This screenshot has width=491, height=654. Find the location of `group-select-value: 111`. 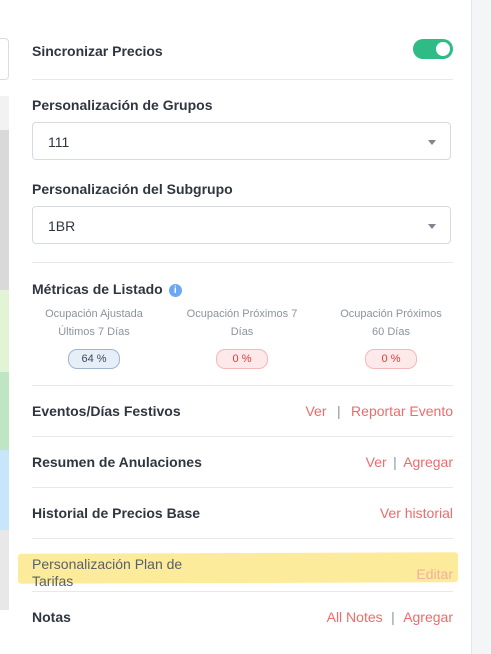

group-select-value: 111 is located at coordinates (59, 142).